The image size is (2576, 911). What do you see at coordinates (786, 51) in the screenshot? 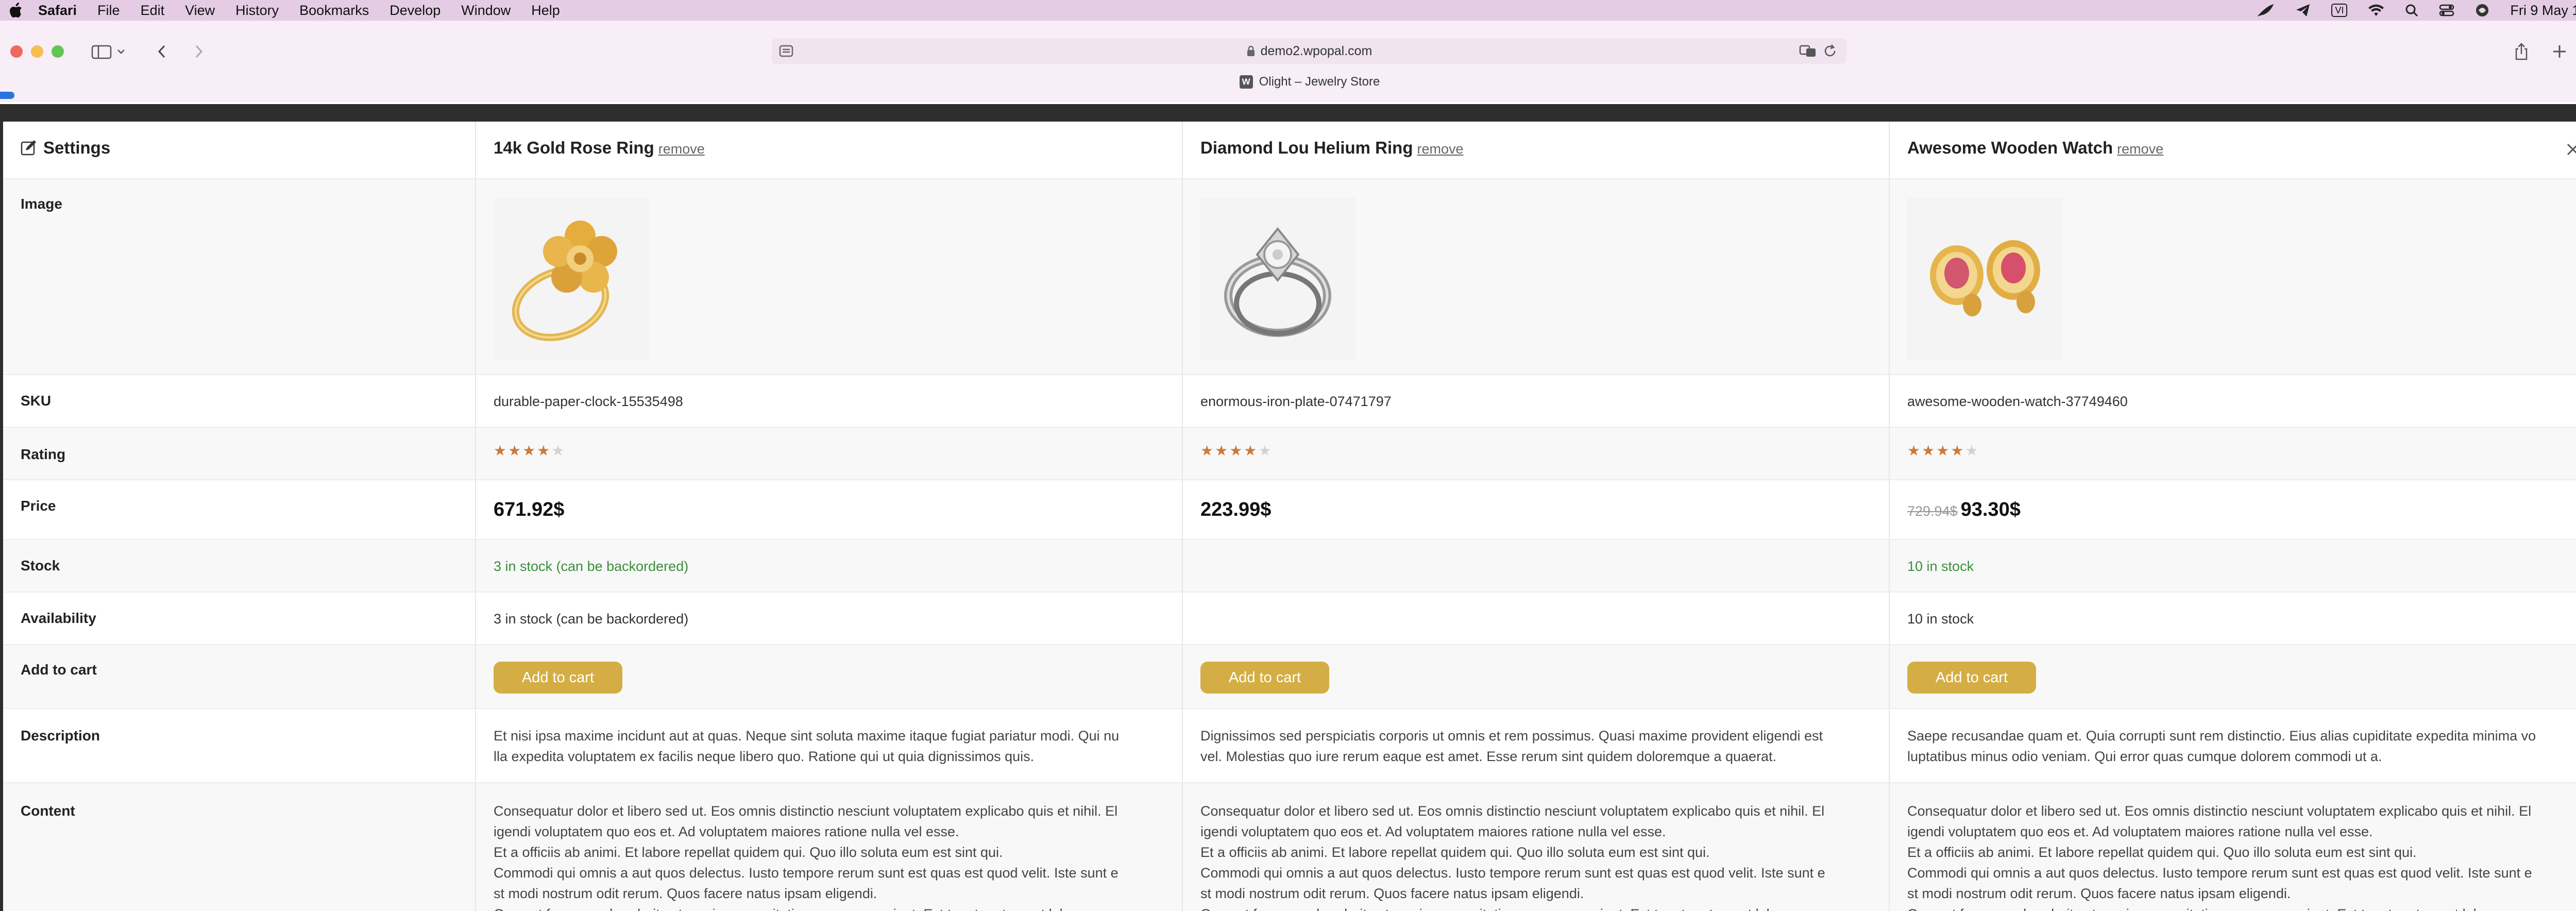
I see `page-menu-icon` at bounding box center [786, 51].